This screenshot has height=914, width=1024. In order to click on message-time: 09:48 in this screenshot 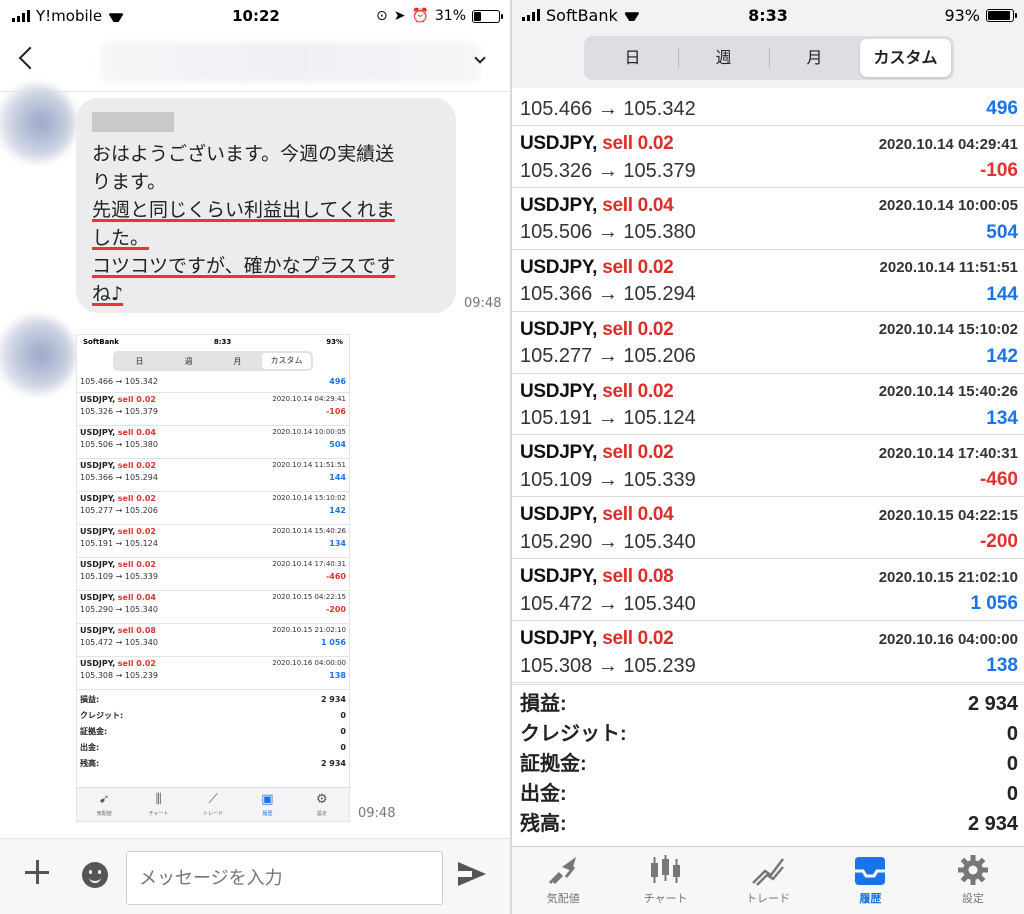, I will do `click(483, 303)`.